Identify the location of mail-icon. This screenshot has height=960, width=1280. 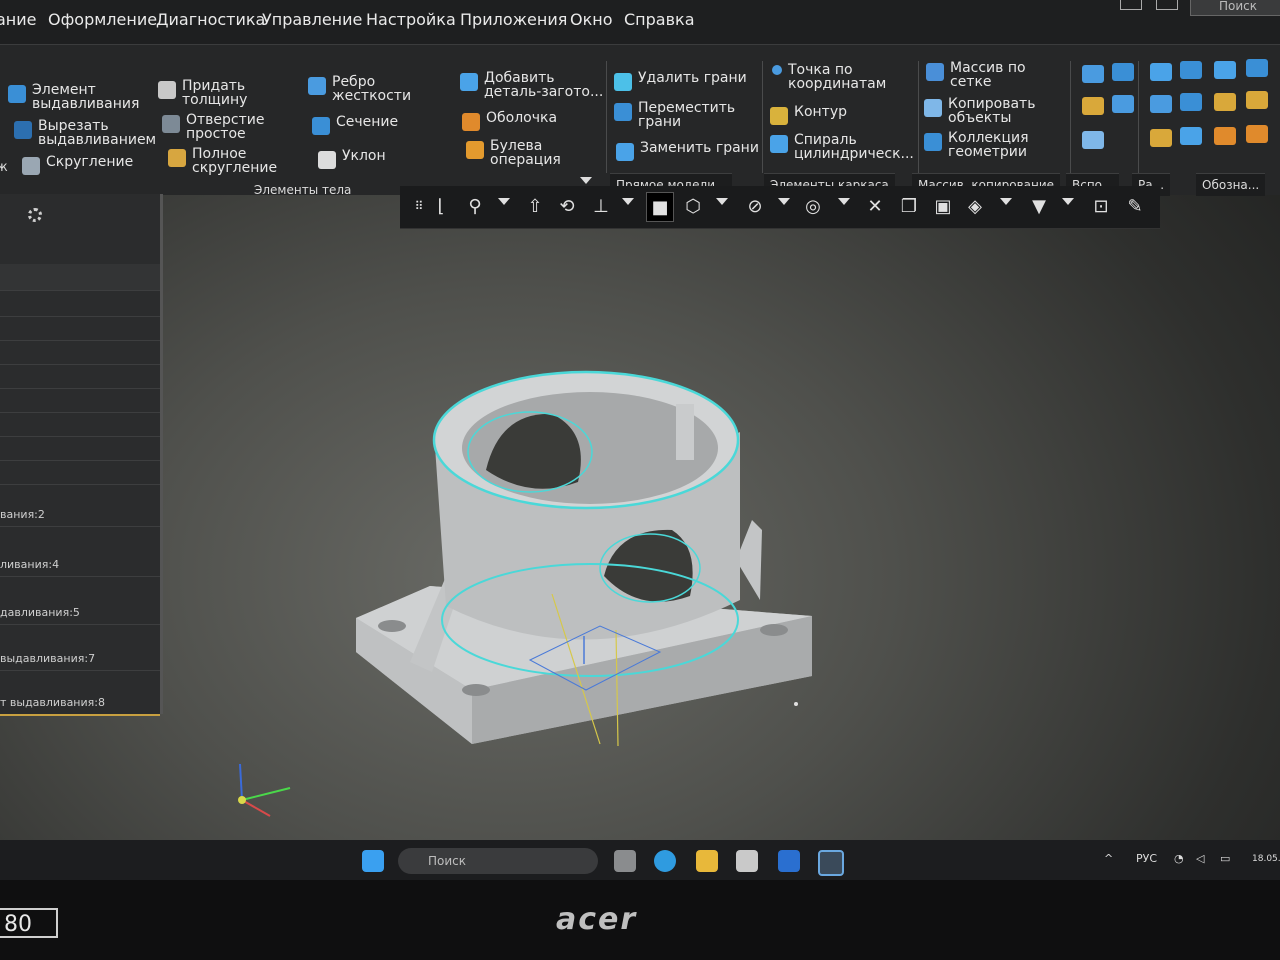
(789, 861).